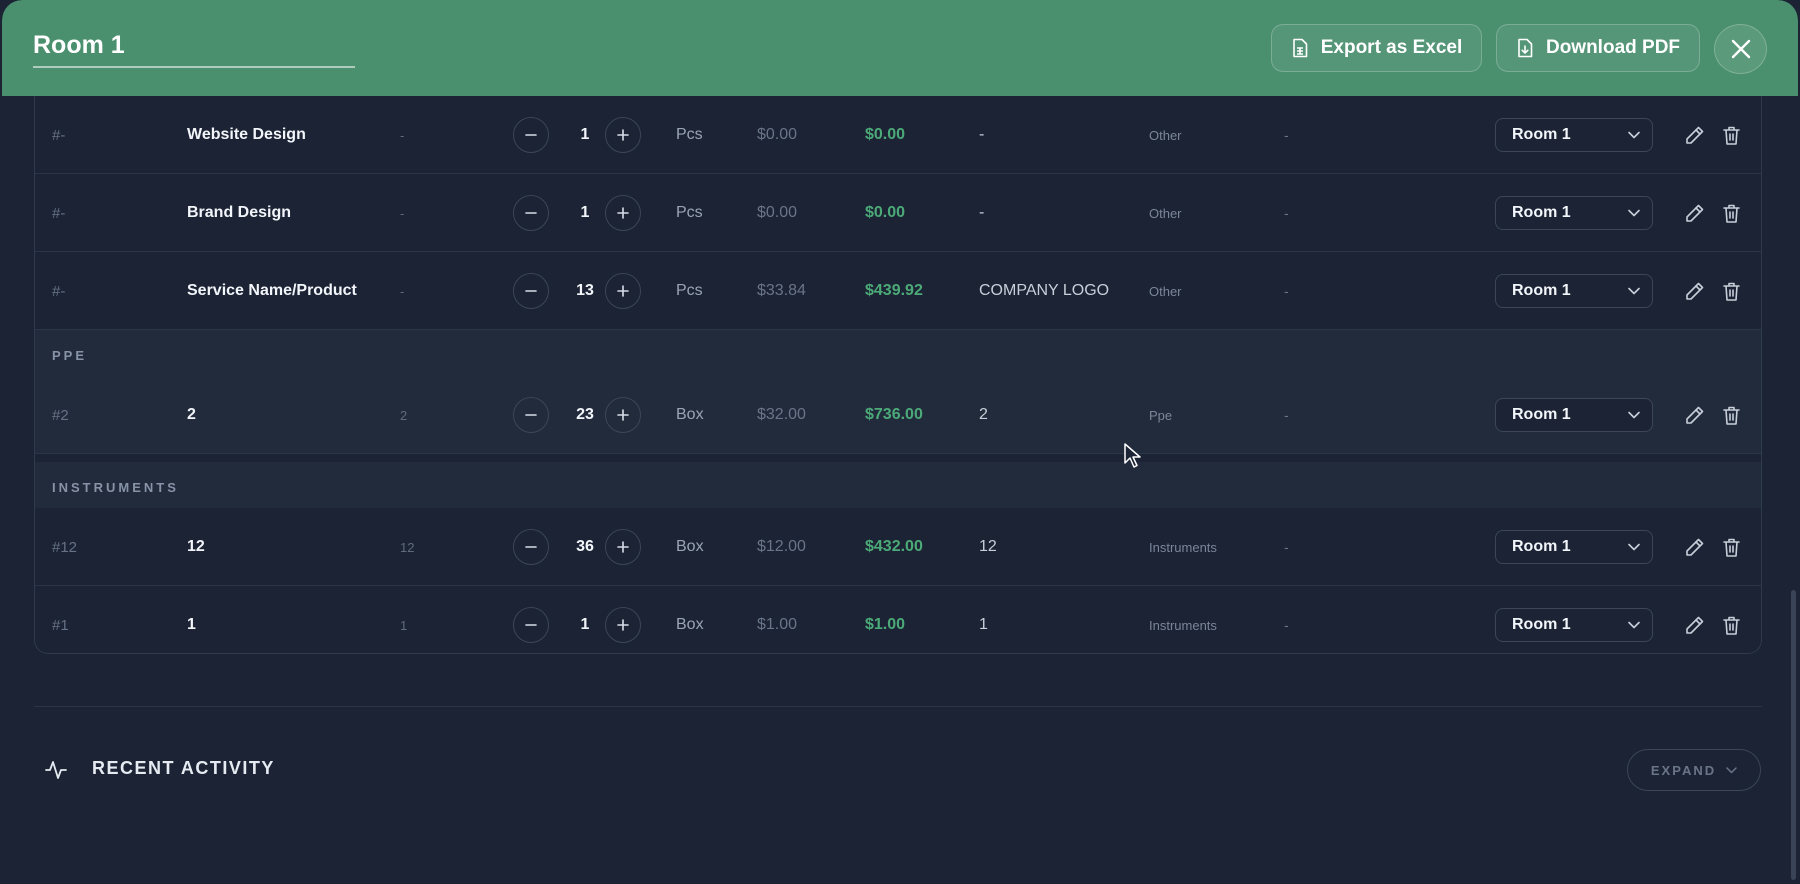  What do you see at coordinates (983, 414) in the screenshot?
I see `item-brand: 2` at bounding box center [983, 414].